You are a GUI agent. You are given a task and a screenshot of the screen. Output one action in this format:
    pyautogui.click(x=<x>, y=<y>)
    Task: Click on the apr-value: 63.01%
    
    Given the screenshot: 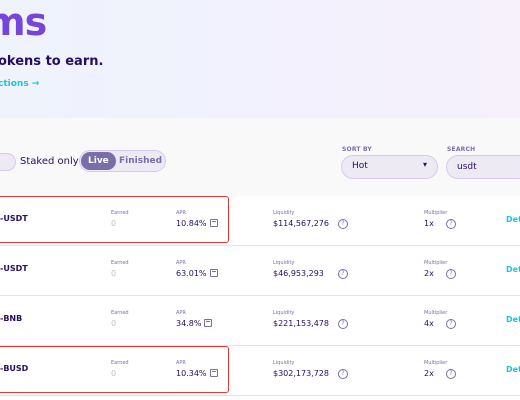 What is the action you would take?
    pyautogui.click(x=197, y=273)
    